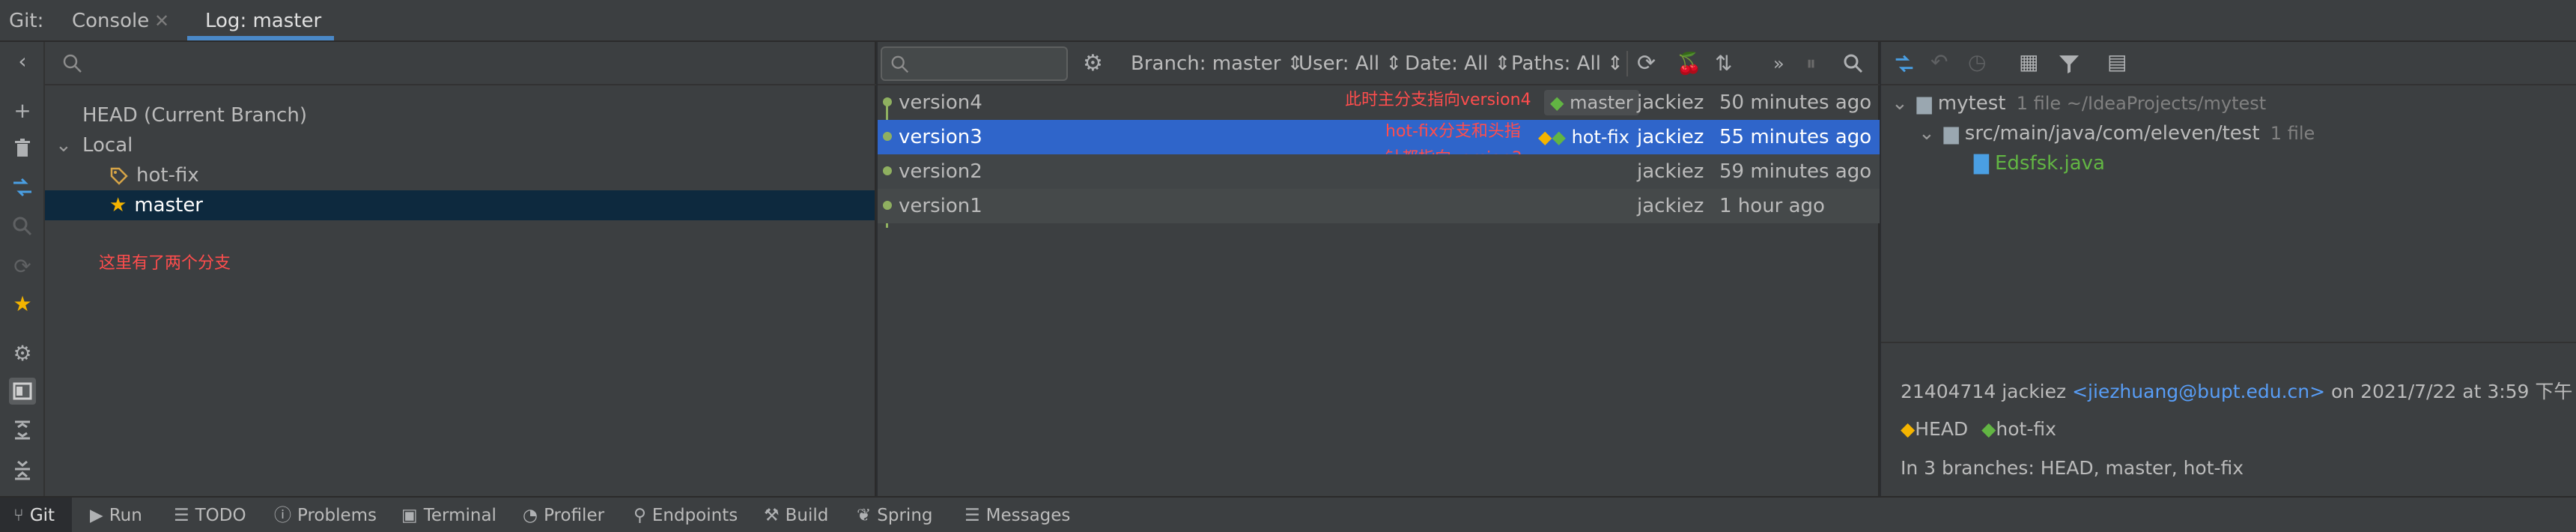 The width and height of the screenshot is (2576, 532). What do you see at coordinates (563, 516) in the screenshot?
I see `tool-profiler: ◔ Profiler` at bounding box center [563, 516].